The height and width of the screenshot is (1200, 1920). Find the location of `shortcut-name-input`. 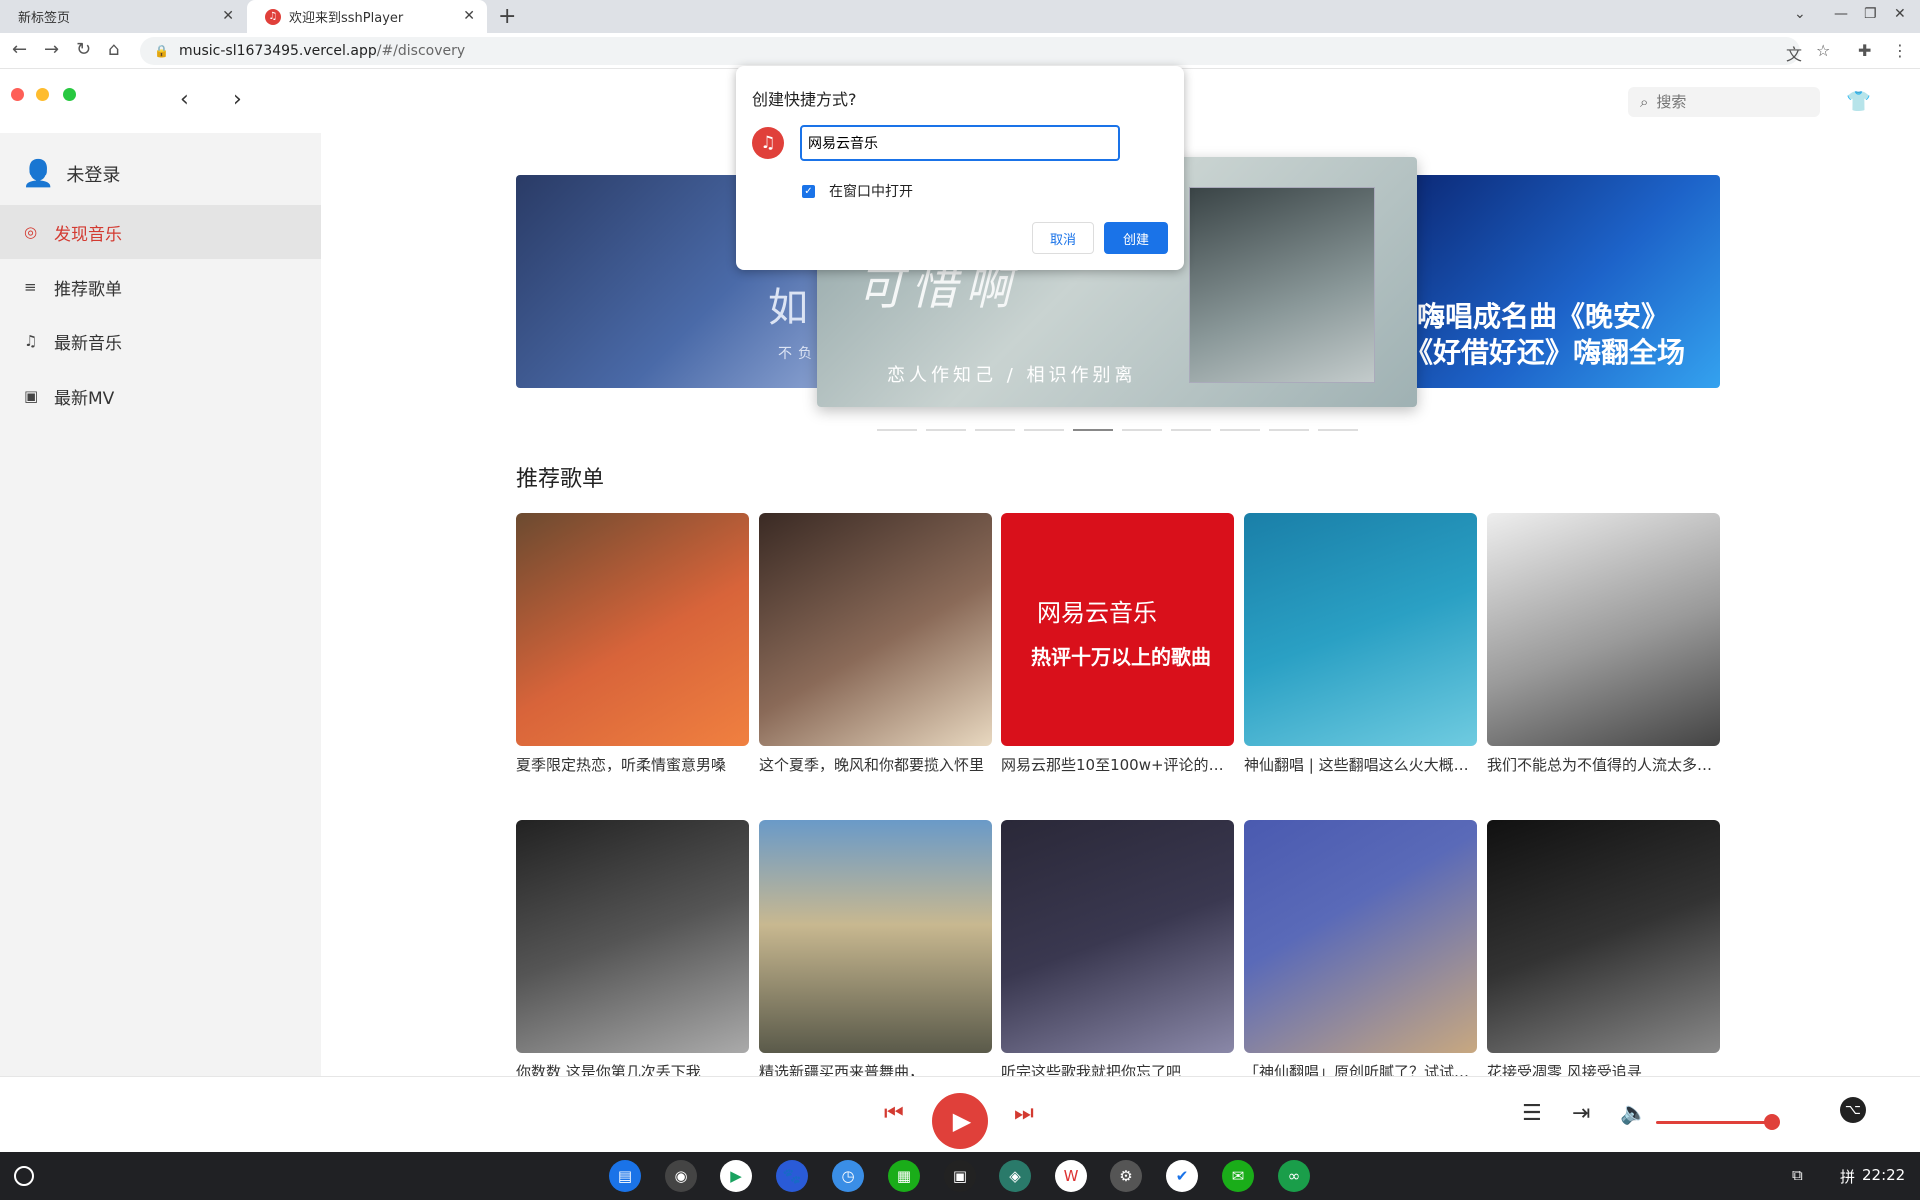

shortcut-name-input is located at coordinates (960, 143).